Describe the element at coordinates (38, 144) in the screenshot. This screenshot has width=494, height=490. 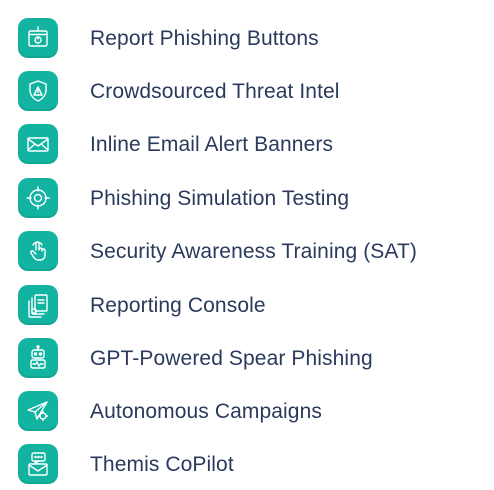
I see `envelope-icon` at that location.